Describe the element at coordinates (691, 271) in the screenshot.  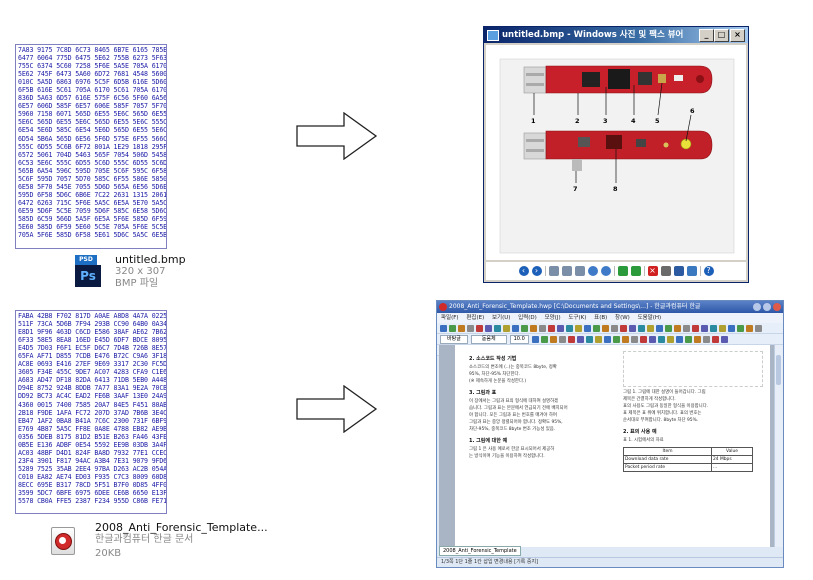
I see `edit-icon` at that location.